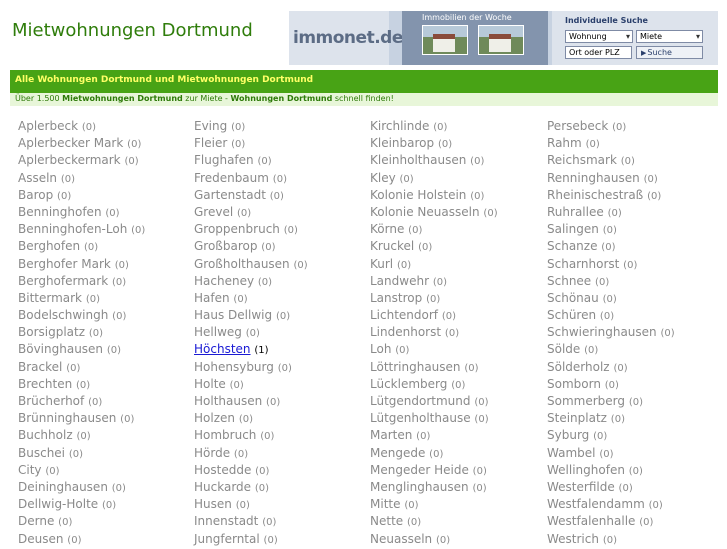 The height and width of the screenshot is (549, 727). I want to click on district-link: Renninghausen, so click(593, 178).